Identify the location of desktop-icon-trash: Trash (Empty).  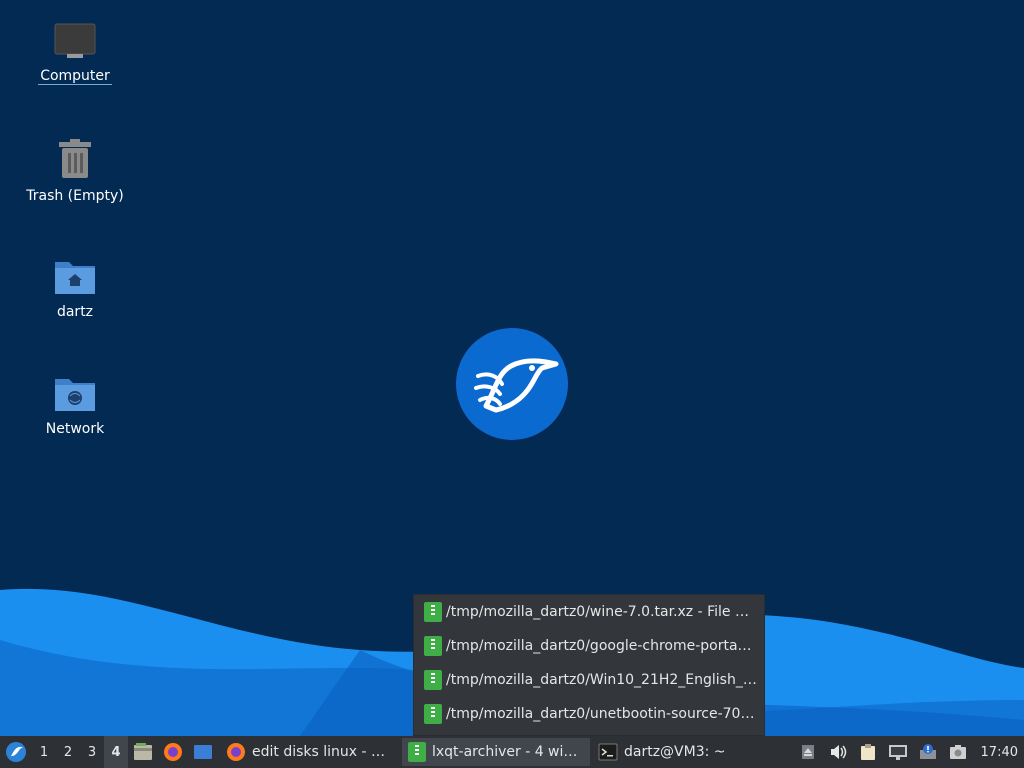
(75, 171).